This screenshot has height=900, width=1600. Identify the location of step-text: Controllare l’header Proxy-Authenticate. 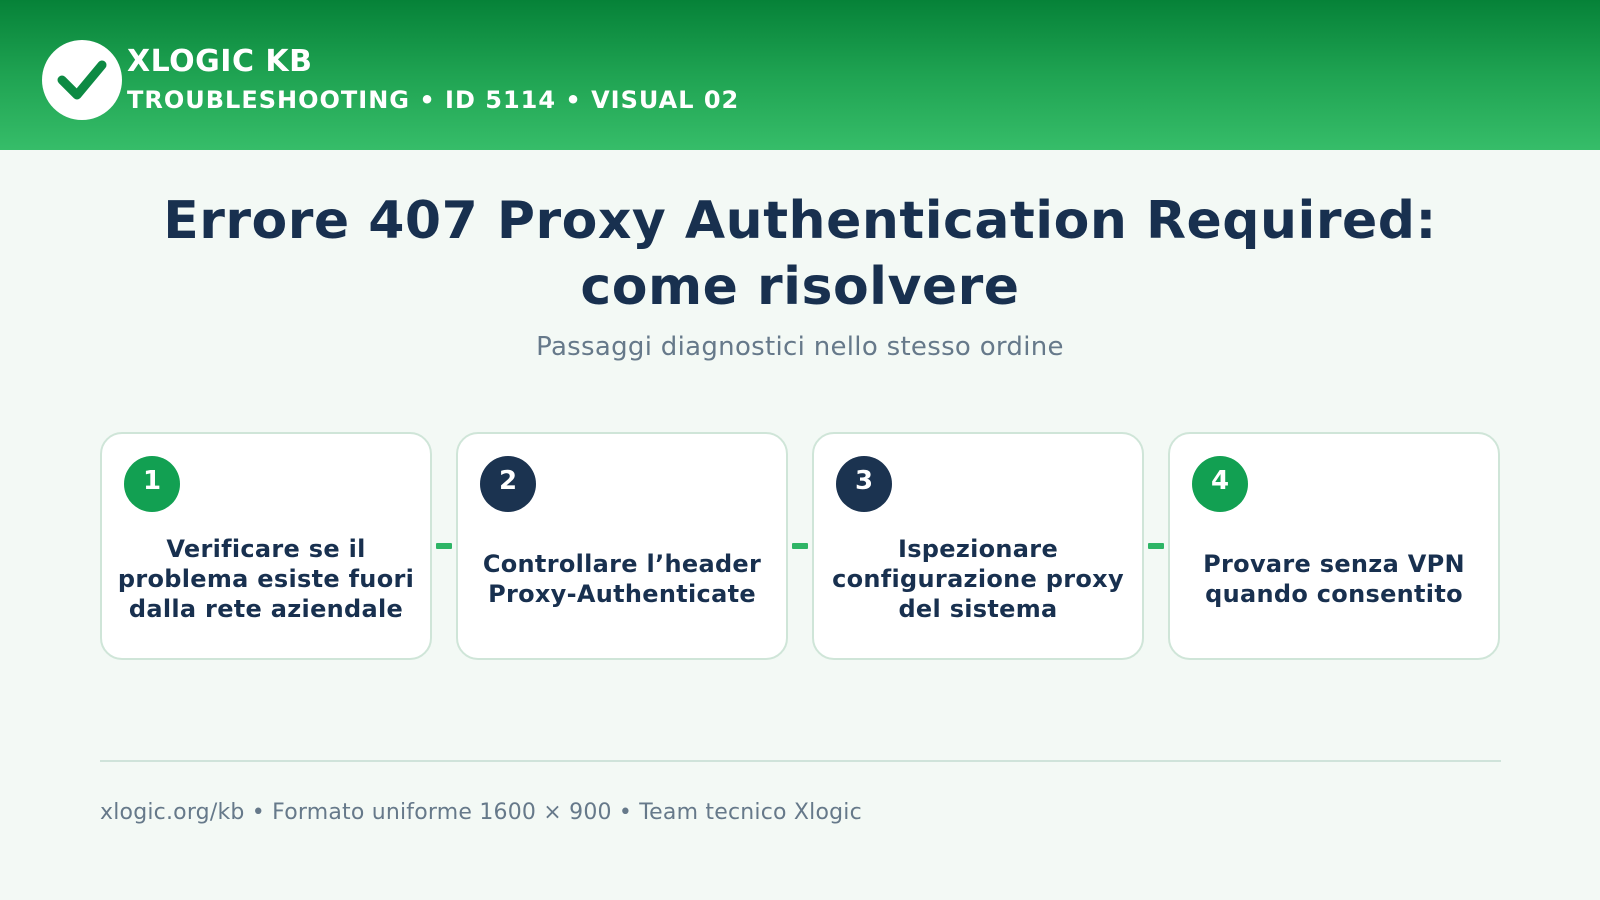
(622, 579).